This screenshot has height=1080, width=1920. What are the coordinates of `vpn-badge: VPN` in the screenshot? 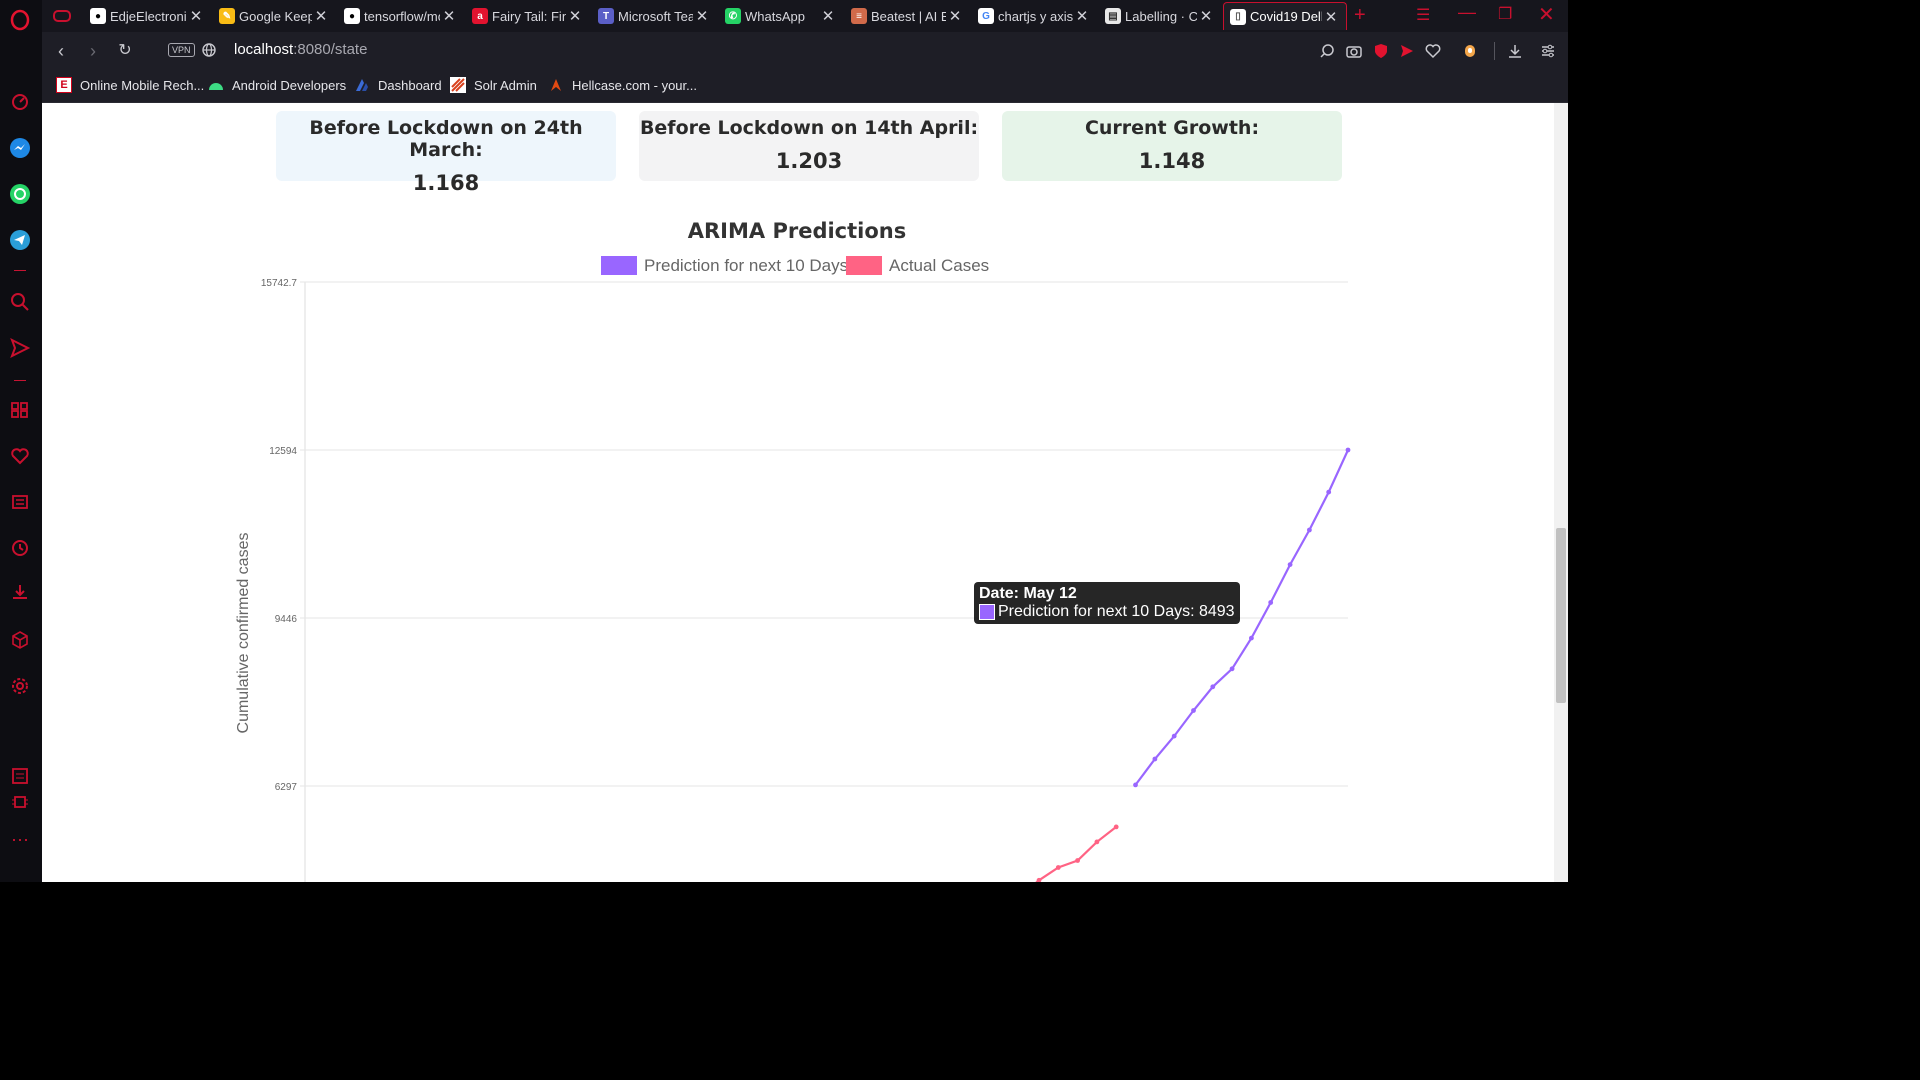 It's located at (181, 50).